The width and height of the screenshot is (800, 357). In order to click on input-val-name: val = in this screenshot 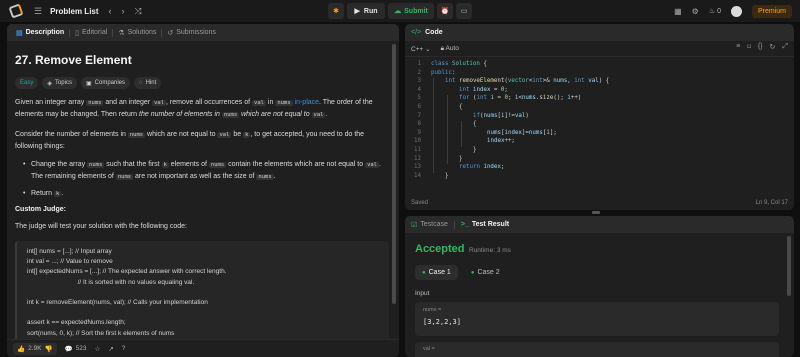, I will do `click(429, 349)`.